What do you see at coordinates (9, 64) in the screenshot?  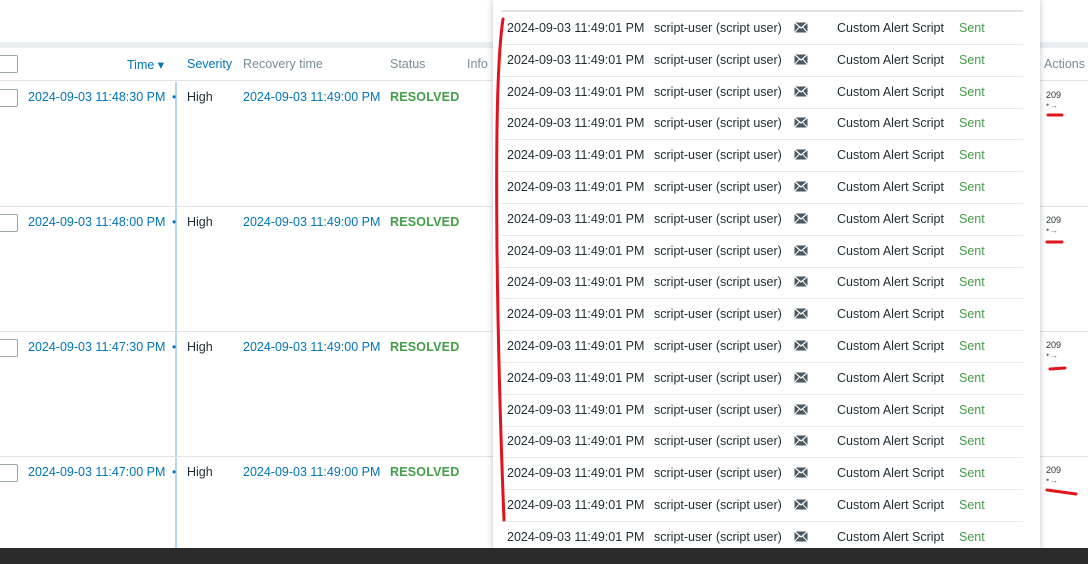 I see `select-all-checkbox` at bounding box center [9, 64].